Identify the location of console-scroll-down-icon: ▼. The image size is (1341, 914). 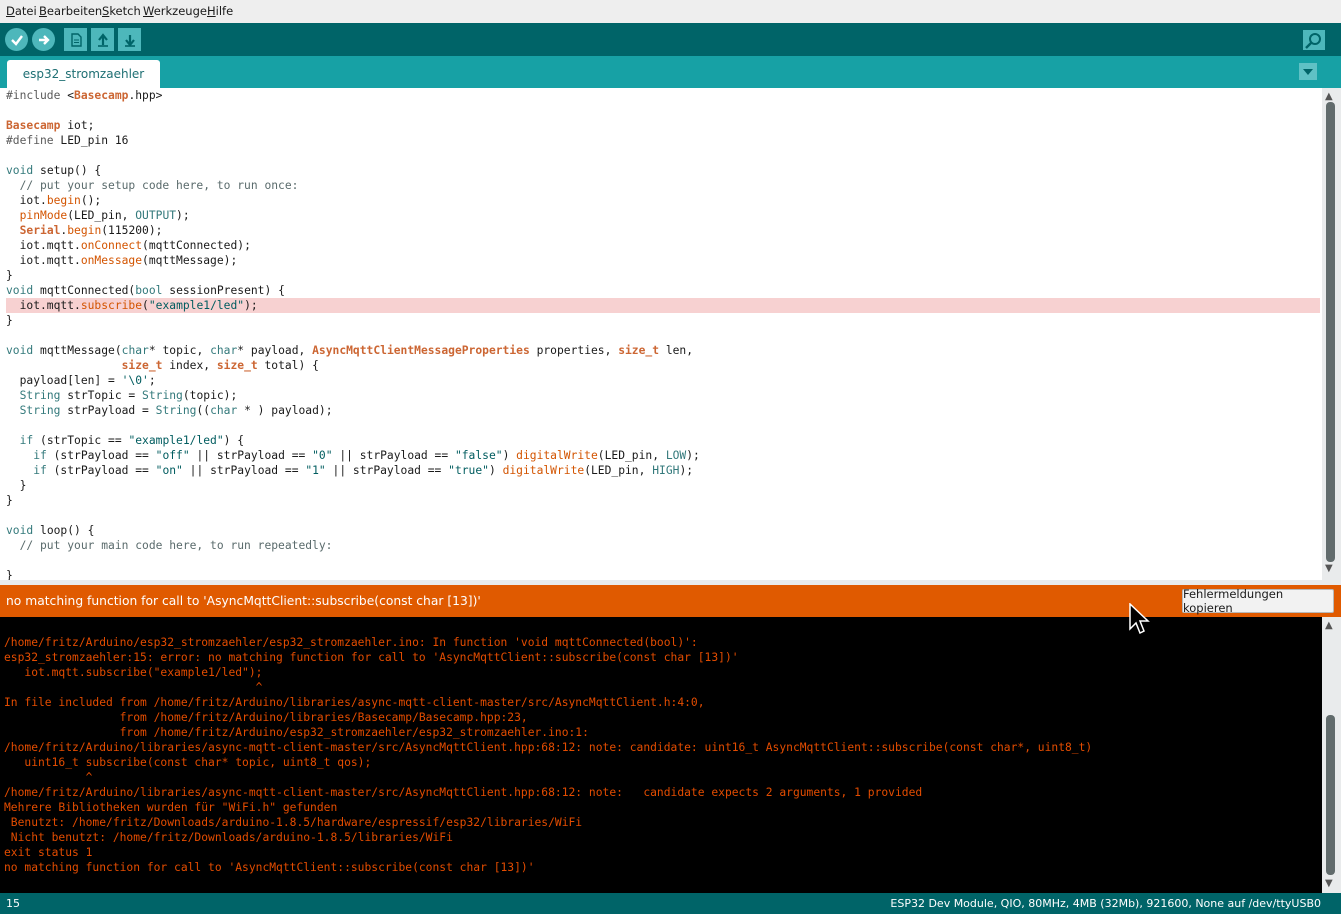
(1329, 884).